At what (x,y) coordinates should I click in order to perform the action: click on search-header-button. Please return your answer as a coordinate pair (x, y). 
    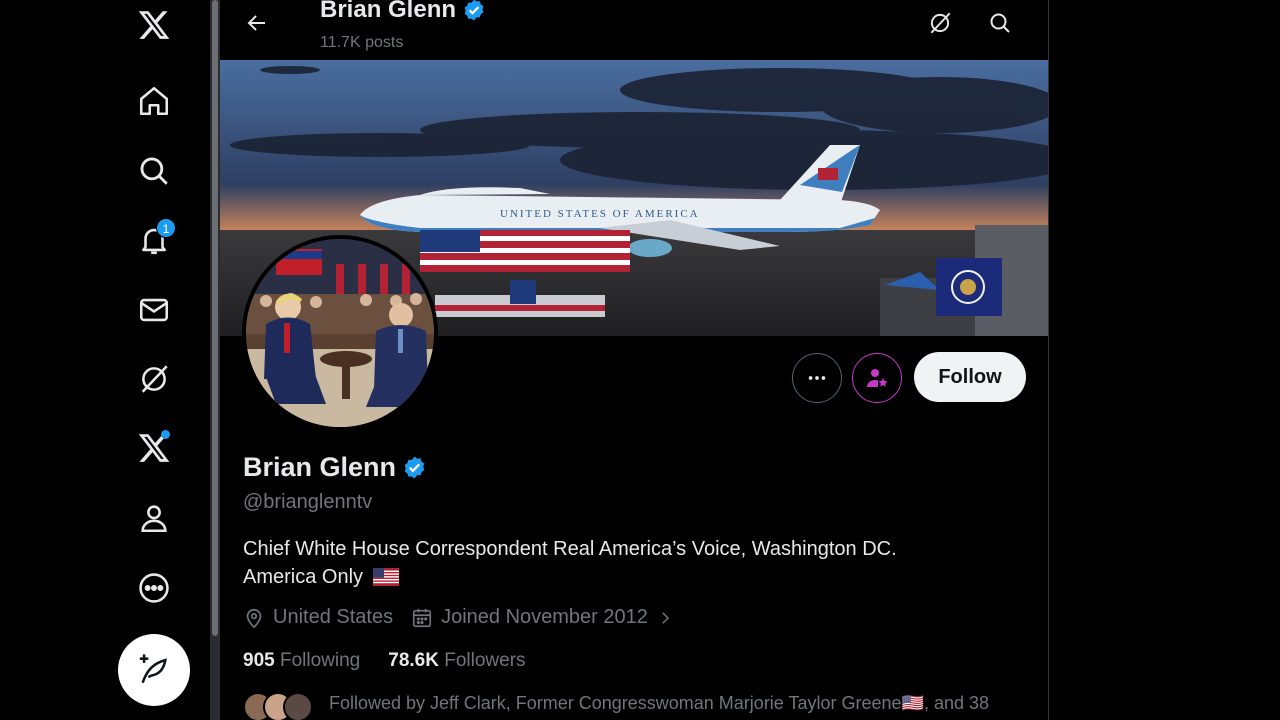
    Looking at the image, I should click on (1000, 23).